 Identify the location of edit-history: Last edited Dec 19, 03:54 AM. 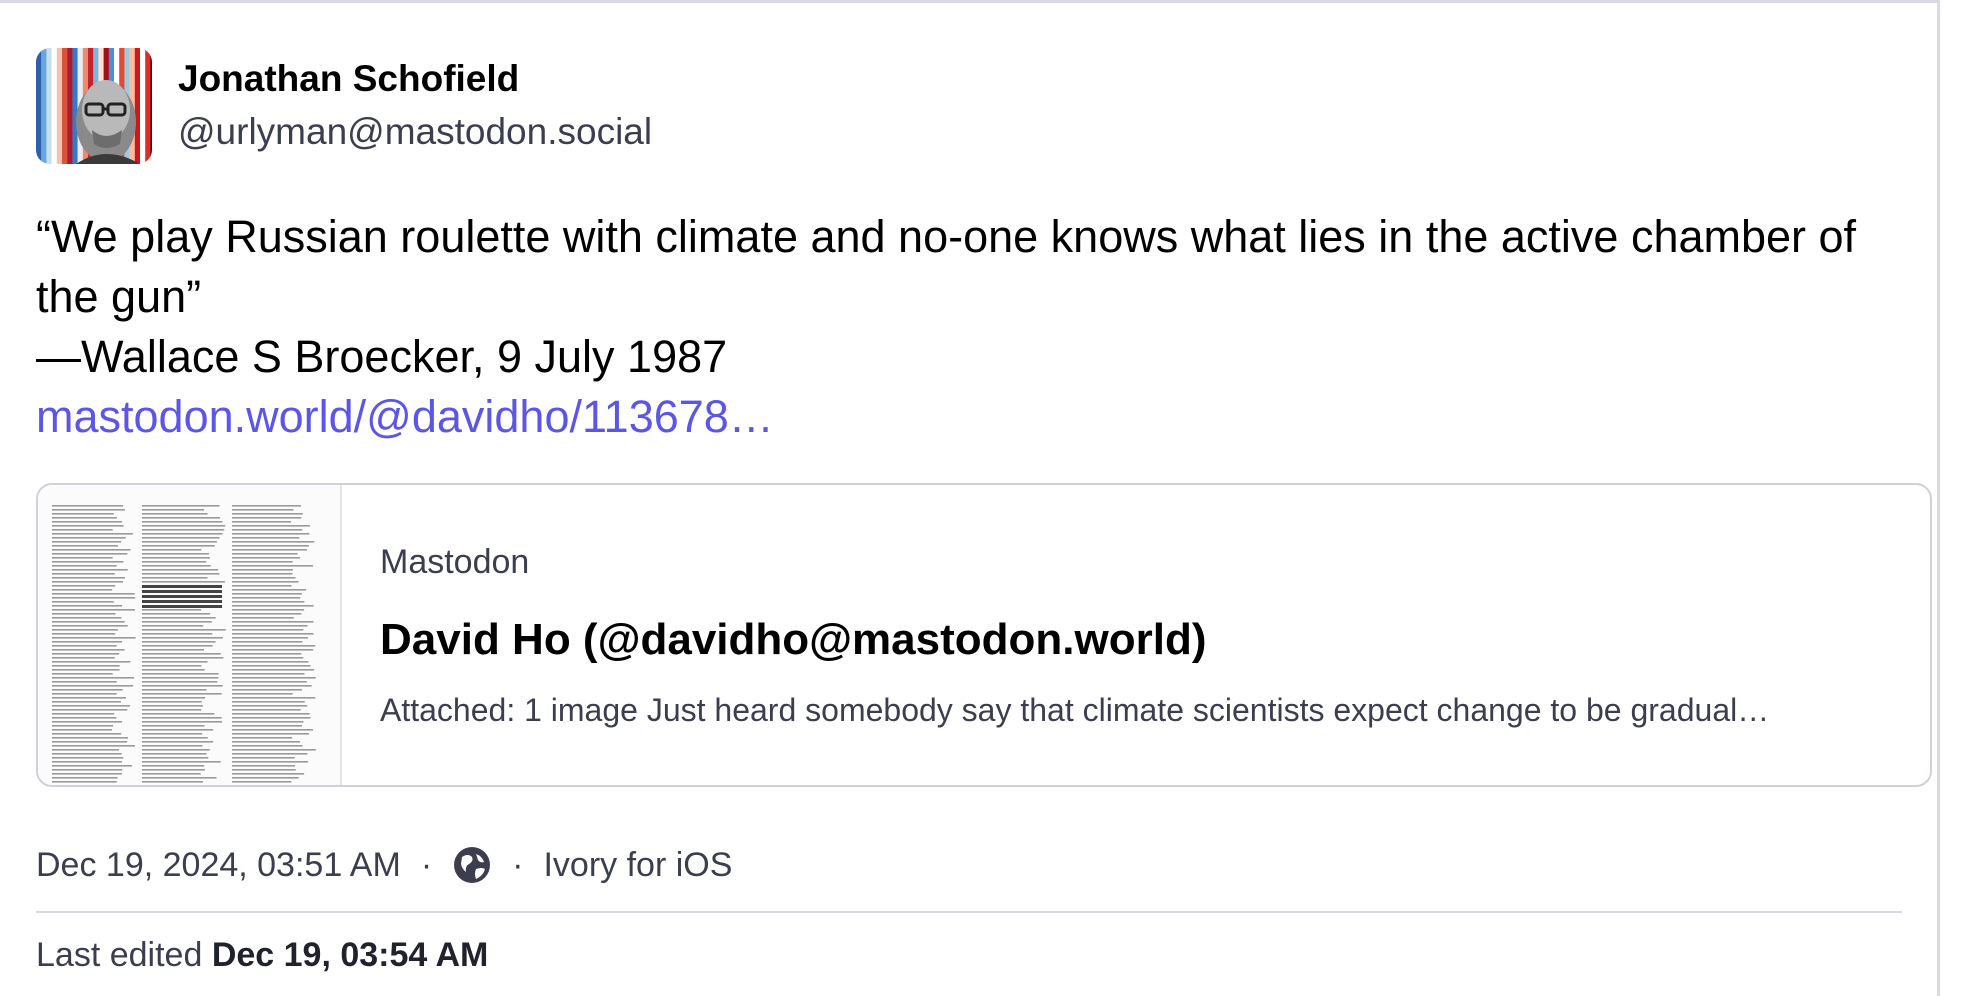
(262, 955).